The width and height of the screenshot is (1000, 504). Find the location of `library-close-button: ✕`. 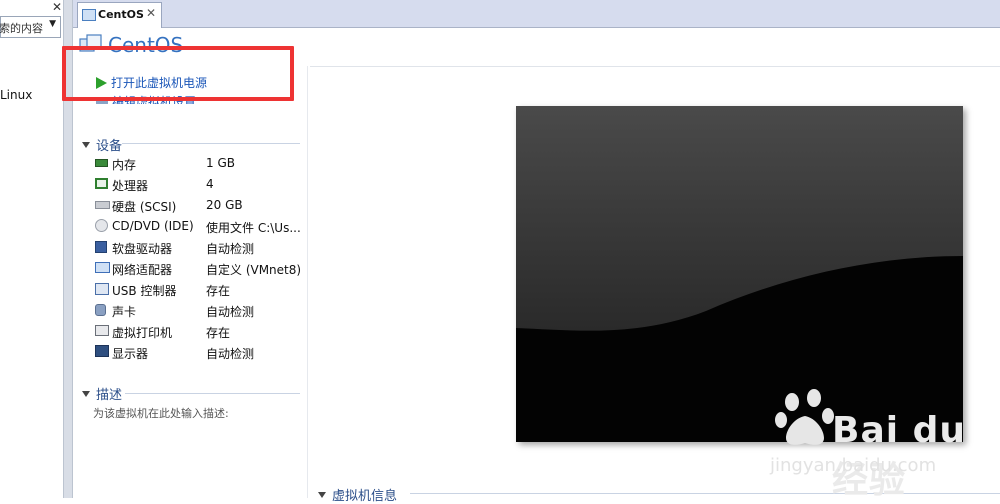

library-close-button: ✕ is located at coordinates (57, 7).